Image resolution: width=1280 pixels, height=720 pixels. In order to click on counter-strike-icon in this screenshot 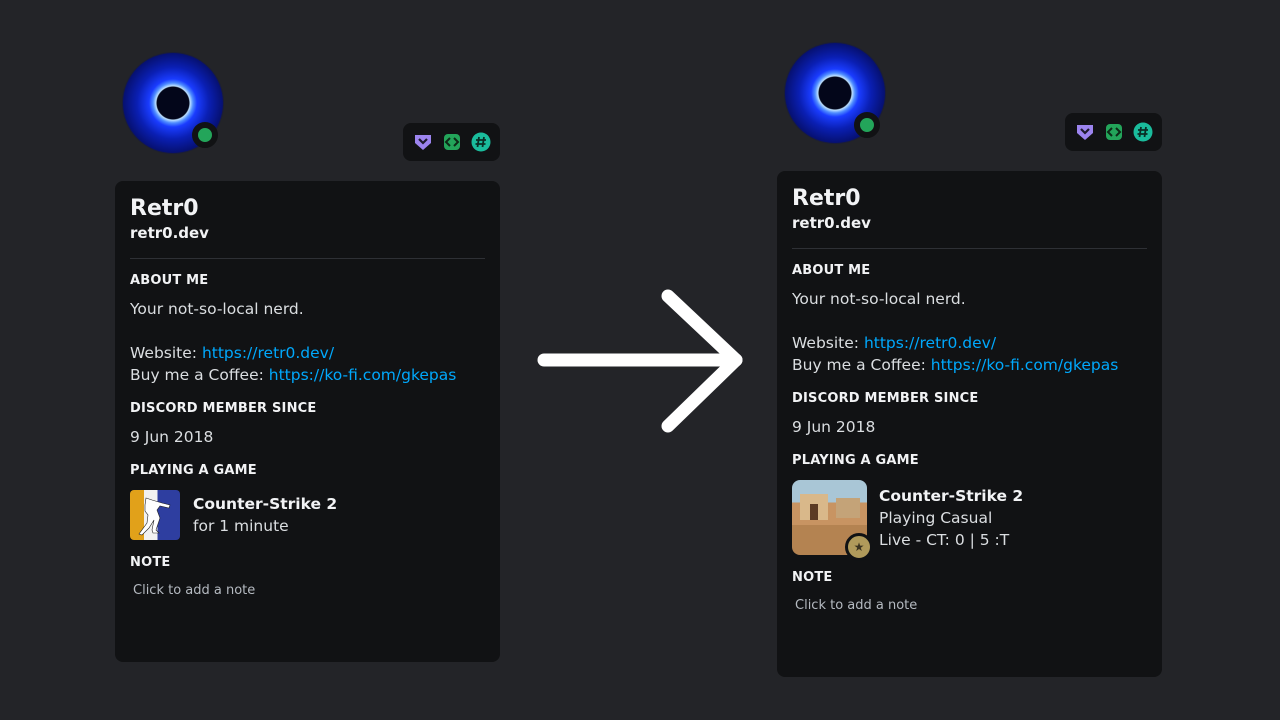, I will do `click(155, 515)`.